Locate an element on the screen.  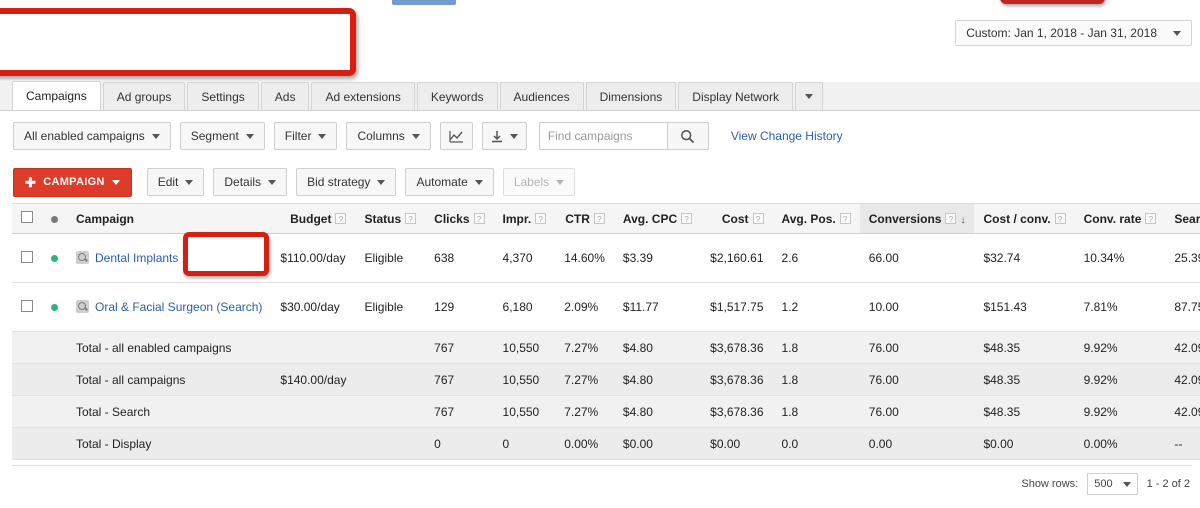
segment-dropdown: Segment is located at coordinates (222, 136).